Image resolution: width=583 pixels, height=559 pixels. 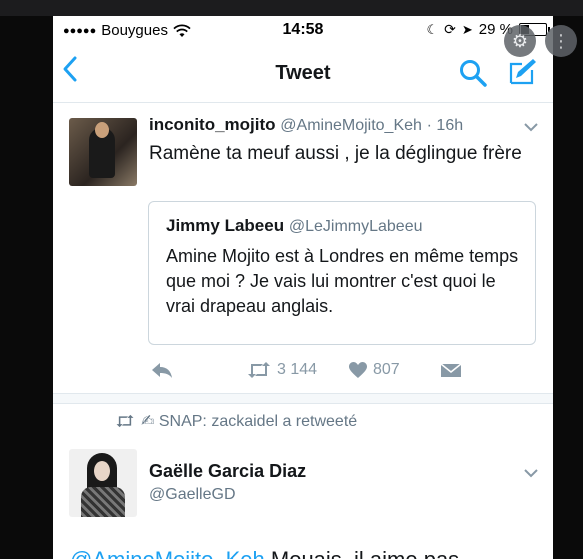 I want to click on retweet-context-text: ✍ SNAP: zackaidel a retweeté, so click(x=249, y=421).